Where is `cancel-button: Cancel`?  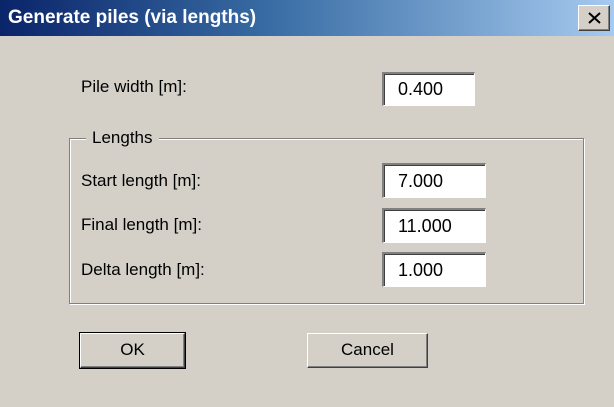
cancel-button: Cancel is located at coordinates (367, 350).